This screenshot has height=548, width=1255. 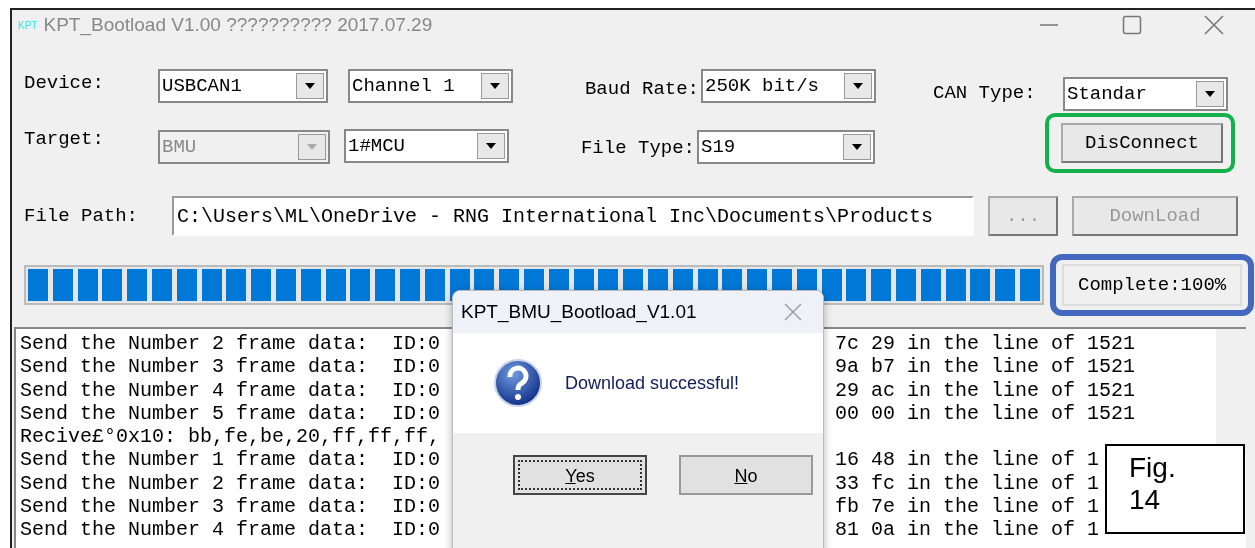 What do you see at coordinates (64, 139) in the screenshot?
I see `target-label: Target:` at bounding box center [64, 139].